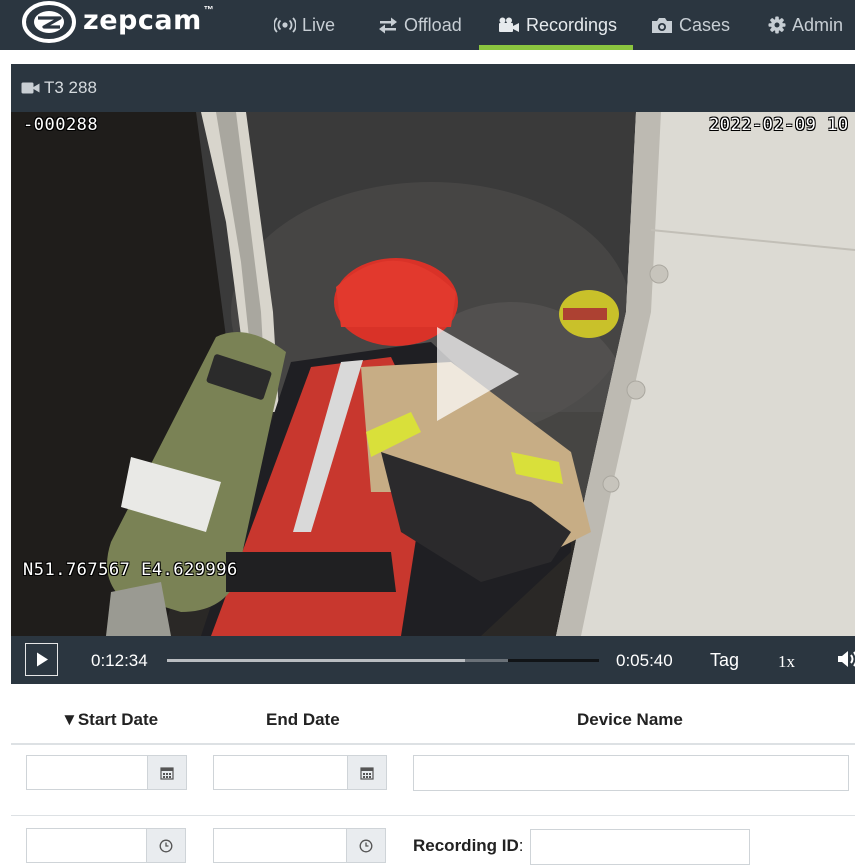 This screenshot has width=855, height=865. I want to click on start-time-input, so click(86, 845).